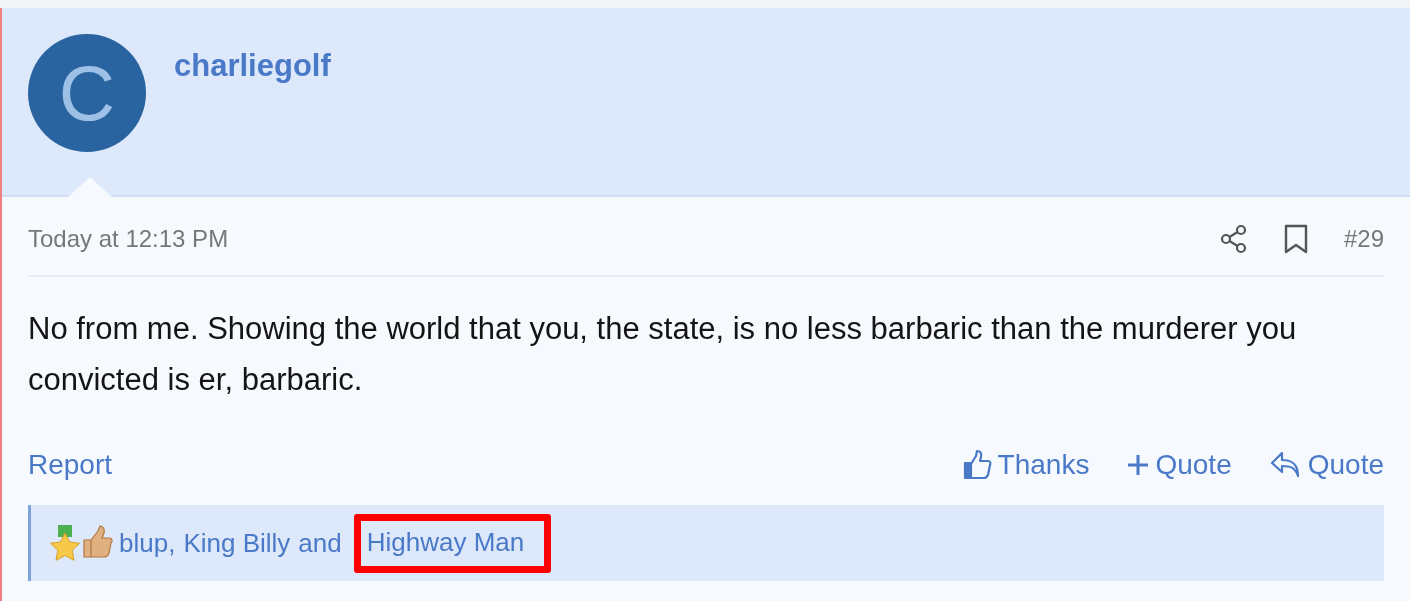 Image resolution: width=1410 pixels, height=601 pixels. What do you see at coordinates (1363, 239) in the screenshot?
I see `post-number-link: #29` at bounding box center [1363, 239].